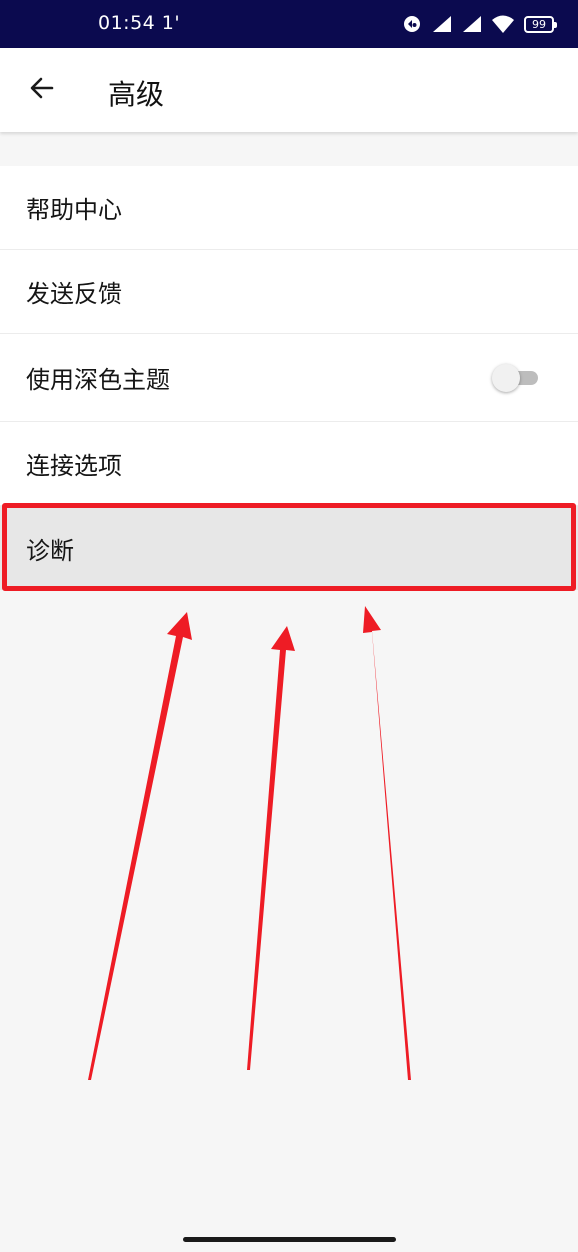  I want to click on back-button, so click(42, 90).